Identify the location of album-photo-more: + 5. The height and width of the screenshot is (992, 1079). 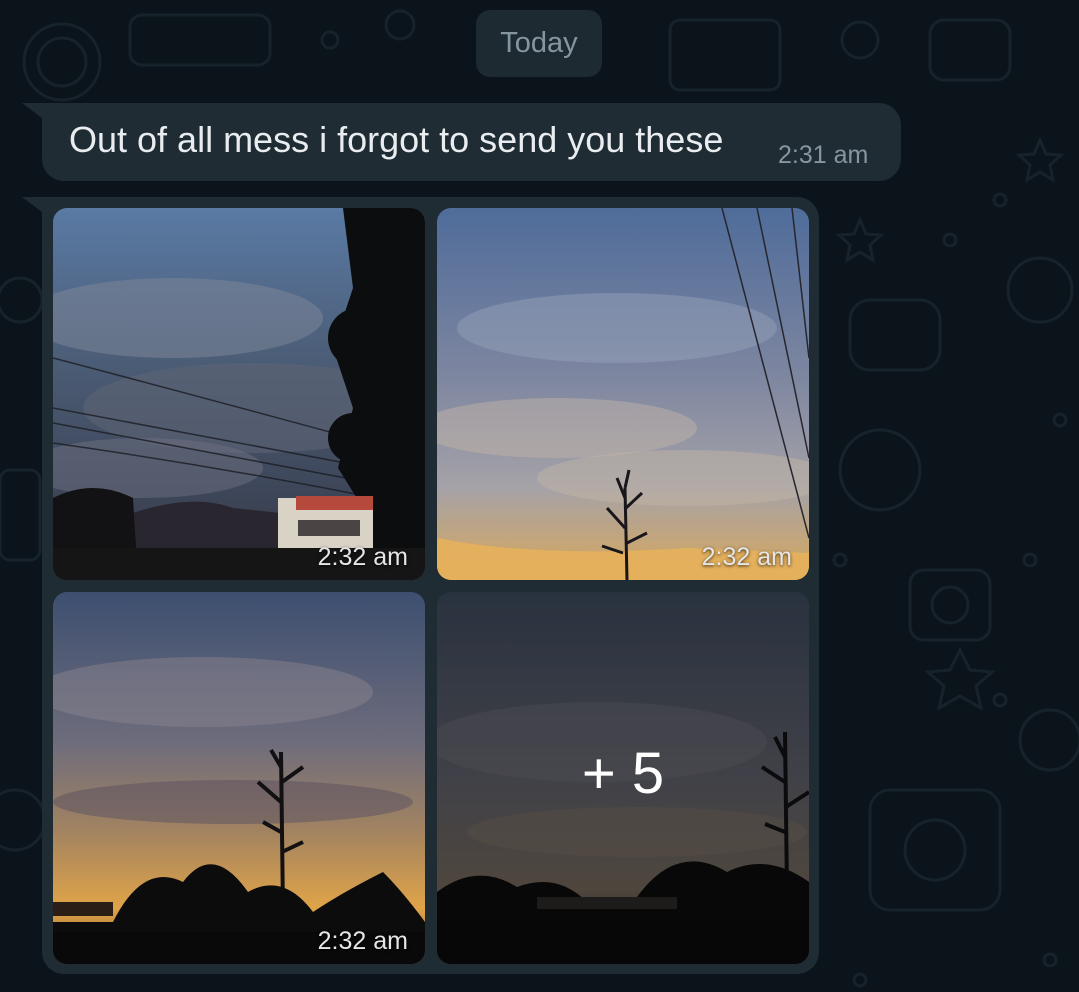
(623, 778).